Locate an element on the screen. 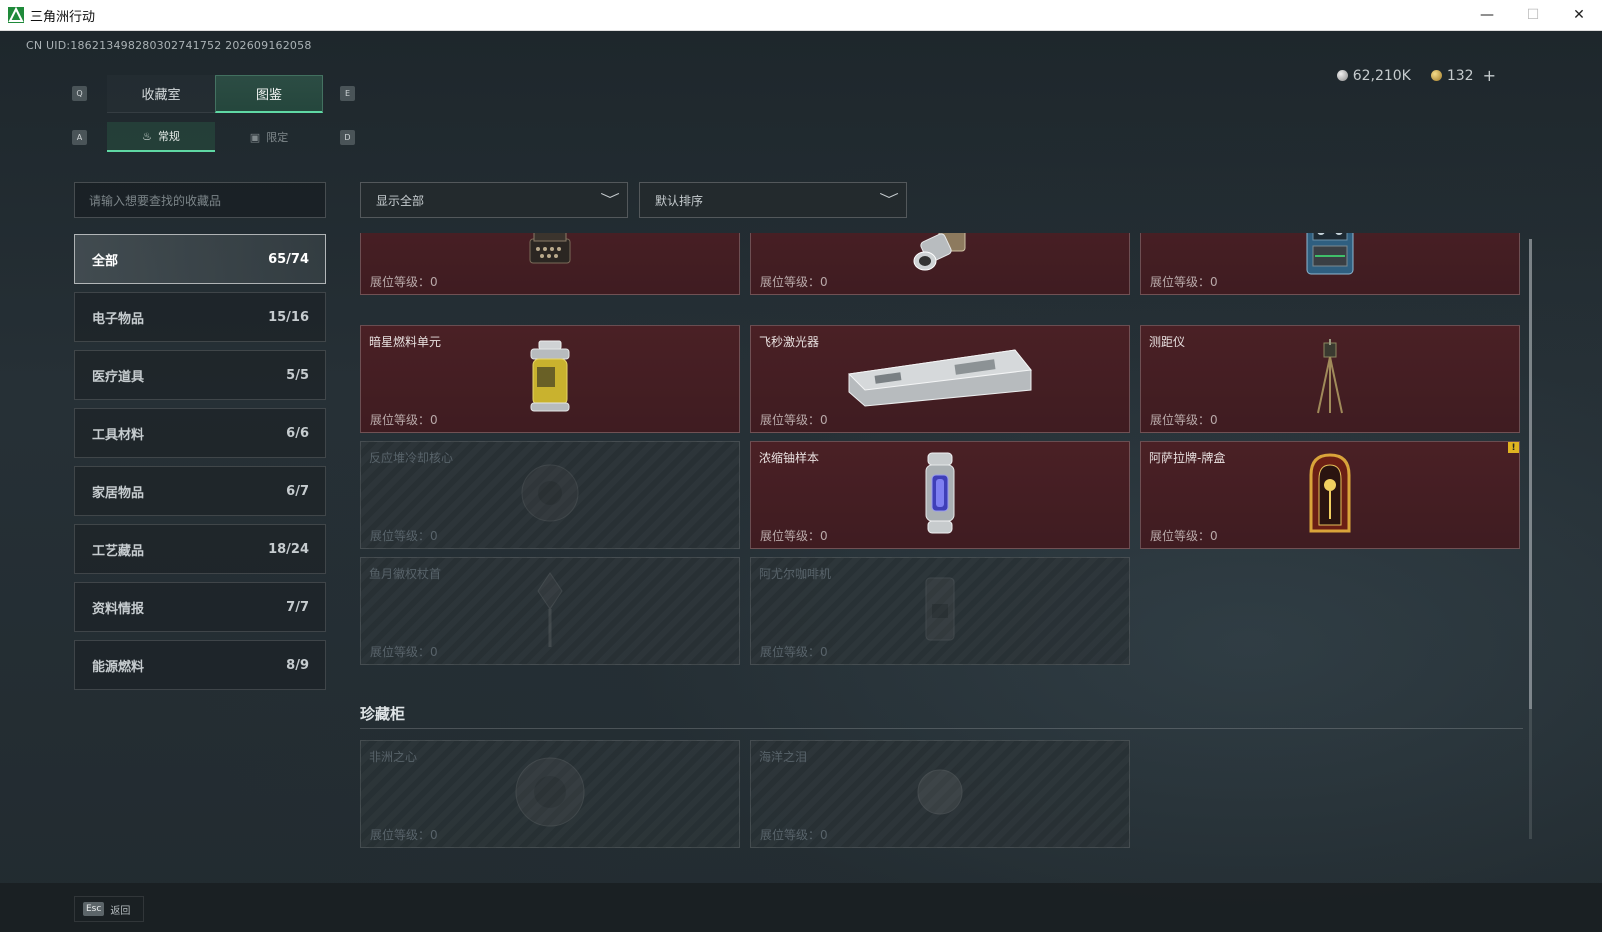 The height and width of the screenshot is (932, 1602). gold-coin-icon is located at coordinates (1436, 75).